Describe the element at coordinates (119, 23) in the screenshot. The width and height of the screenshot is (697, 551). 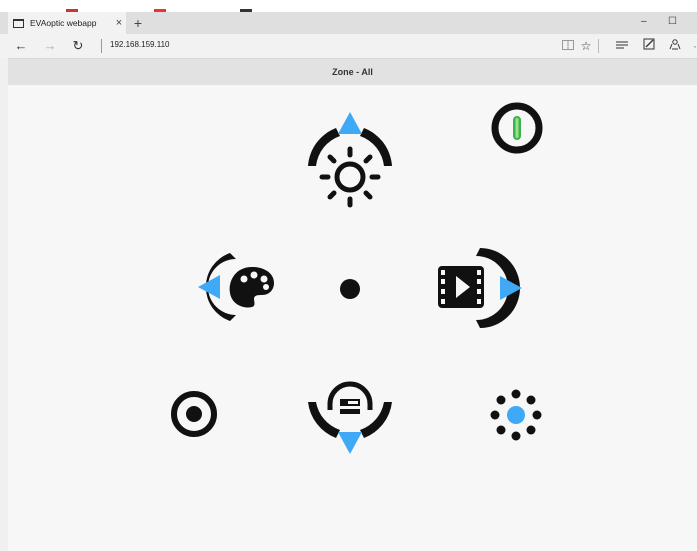
I see `tab-close-button: ×` at that location.